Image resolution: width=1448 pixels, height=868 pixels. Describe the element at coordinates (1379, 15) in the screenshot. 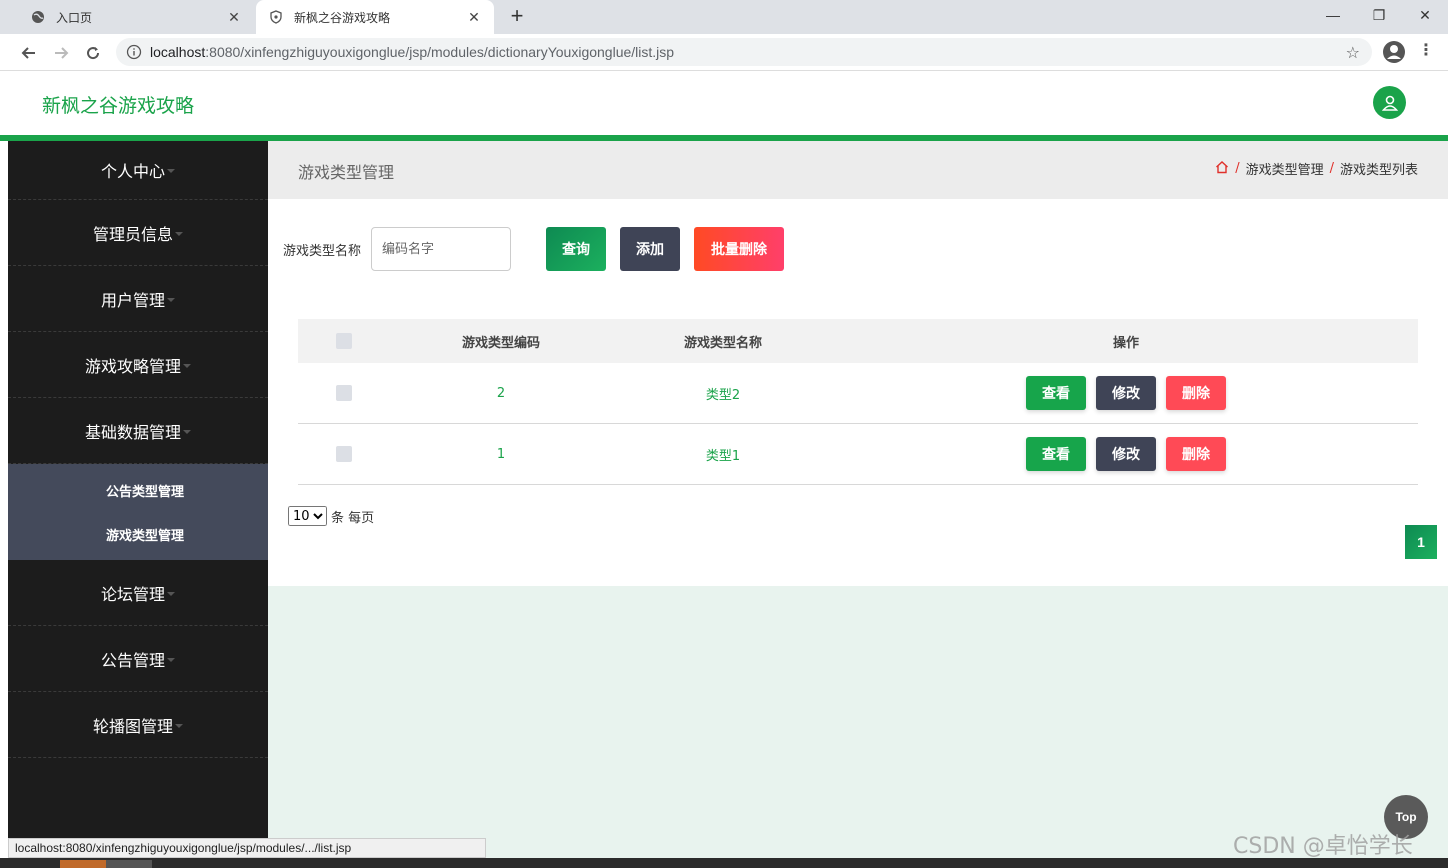

I see `restore-icon: ❐` at that location.